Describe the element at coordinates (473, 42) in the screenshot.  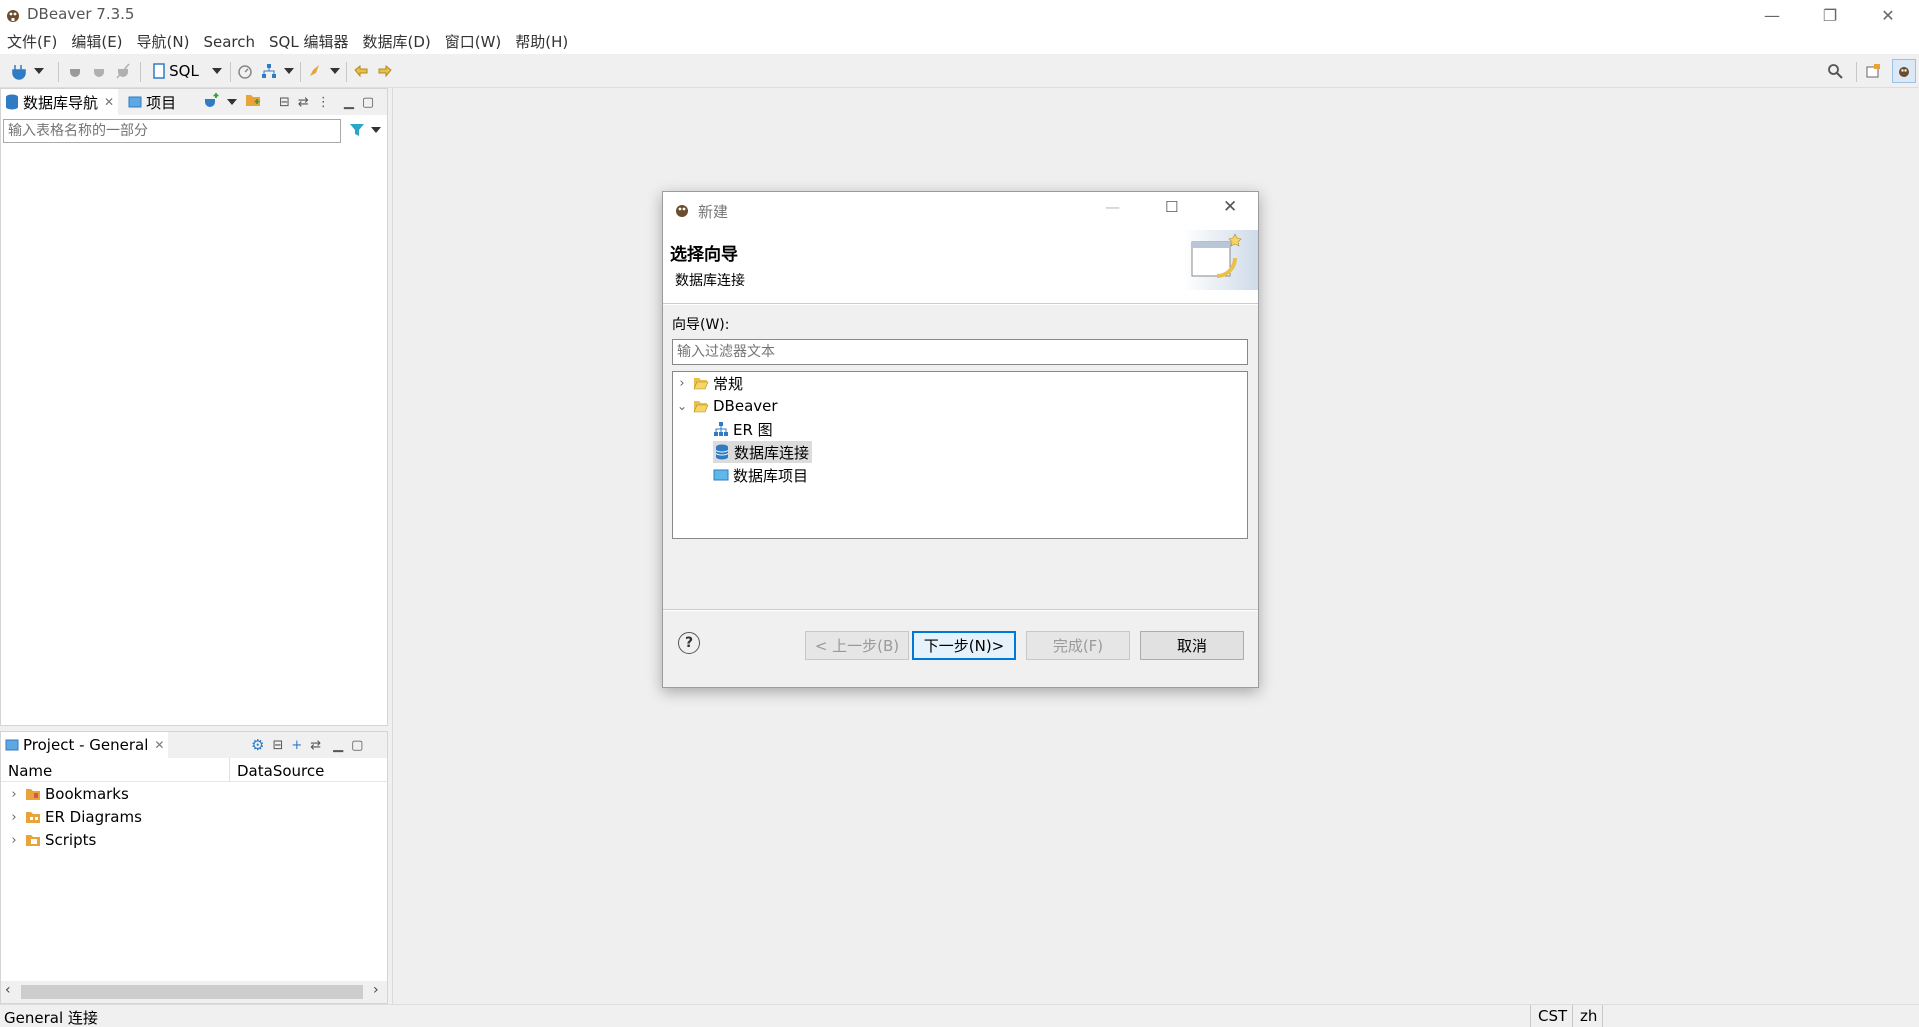
I see `menu-window: 窗口(W)` at that location.